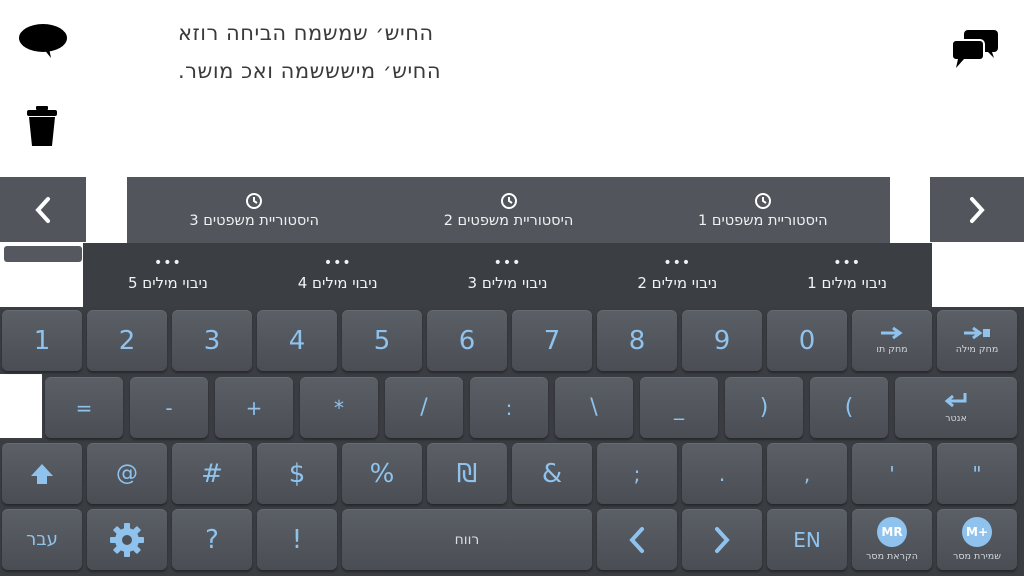  I want to click on message-line-2: החיש׳ מישששמה ואכ מושר., so click(310, 71).